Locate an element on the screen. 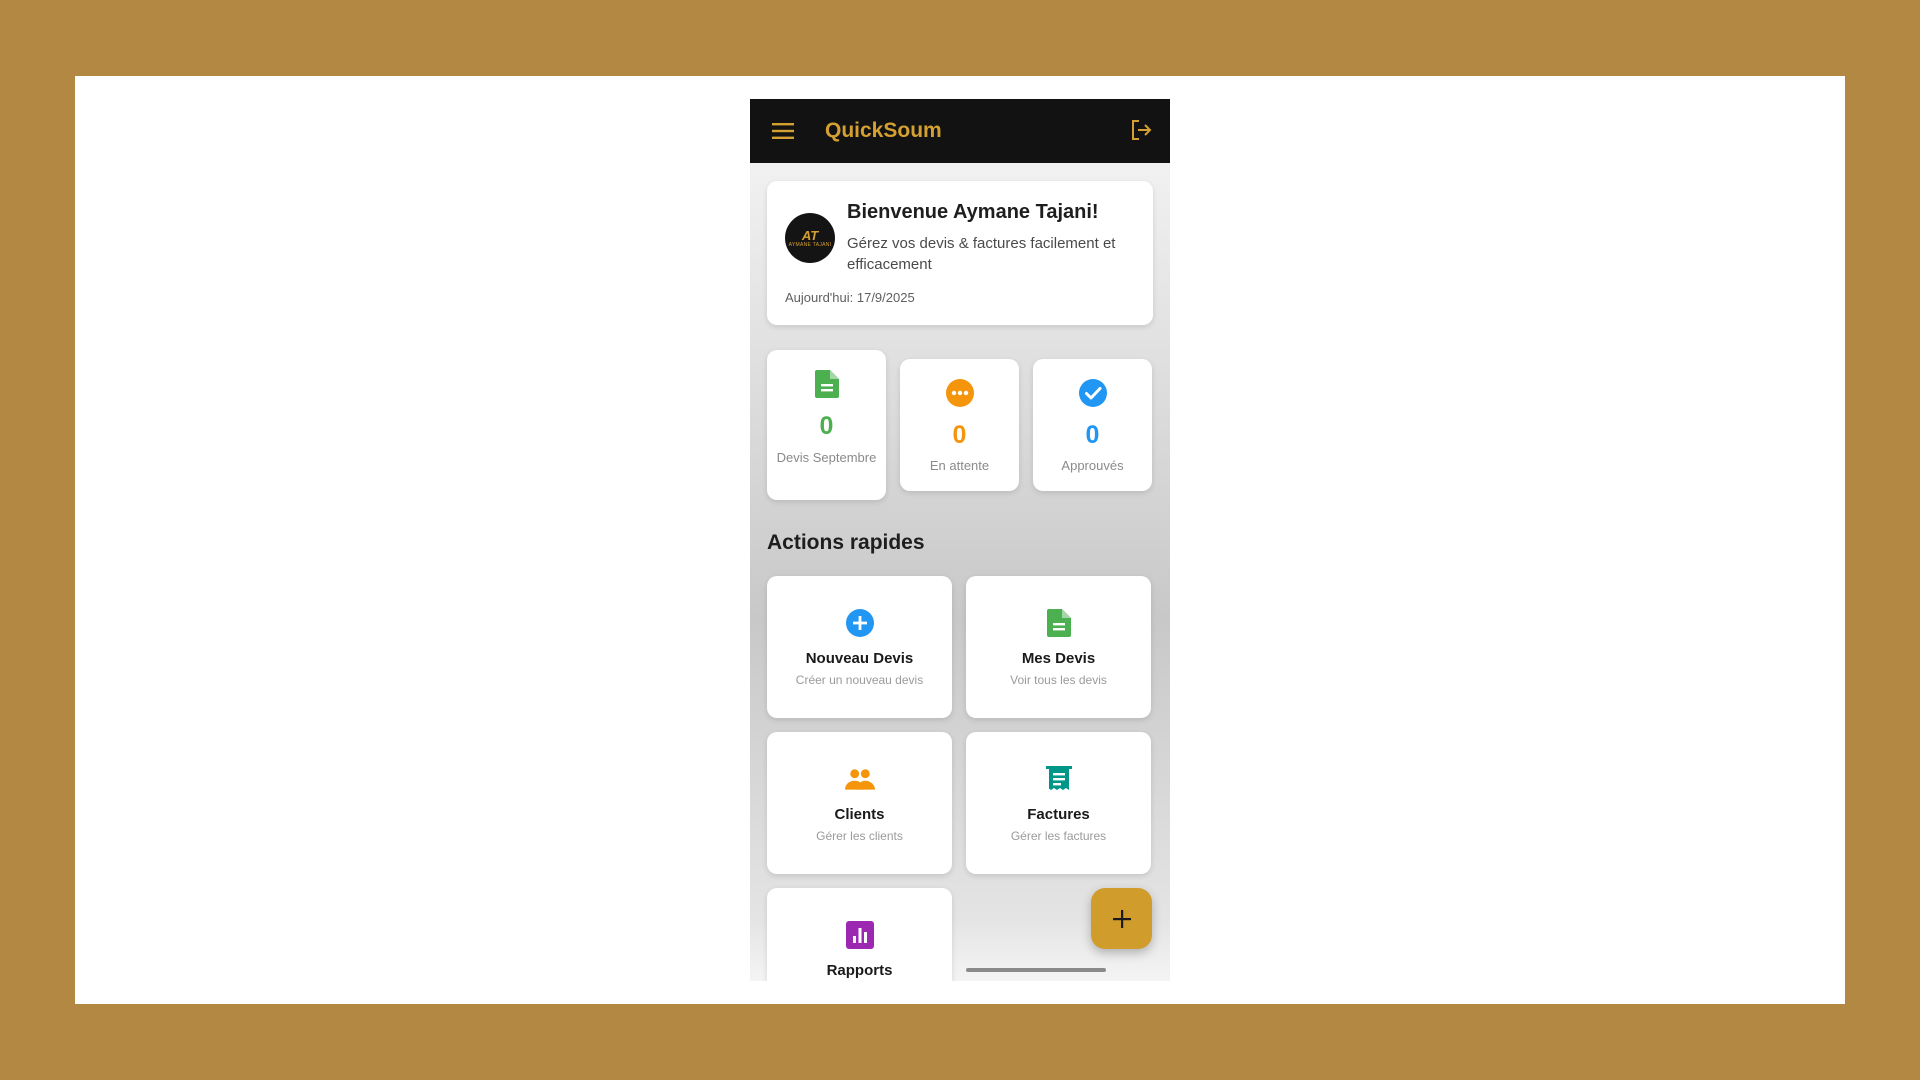 The width and height of the screenshot is (1920, 1080). logout-button is located at coordinates (1141, 130).